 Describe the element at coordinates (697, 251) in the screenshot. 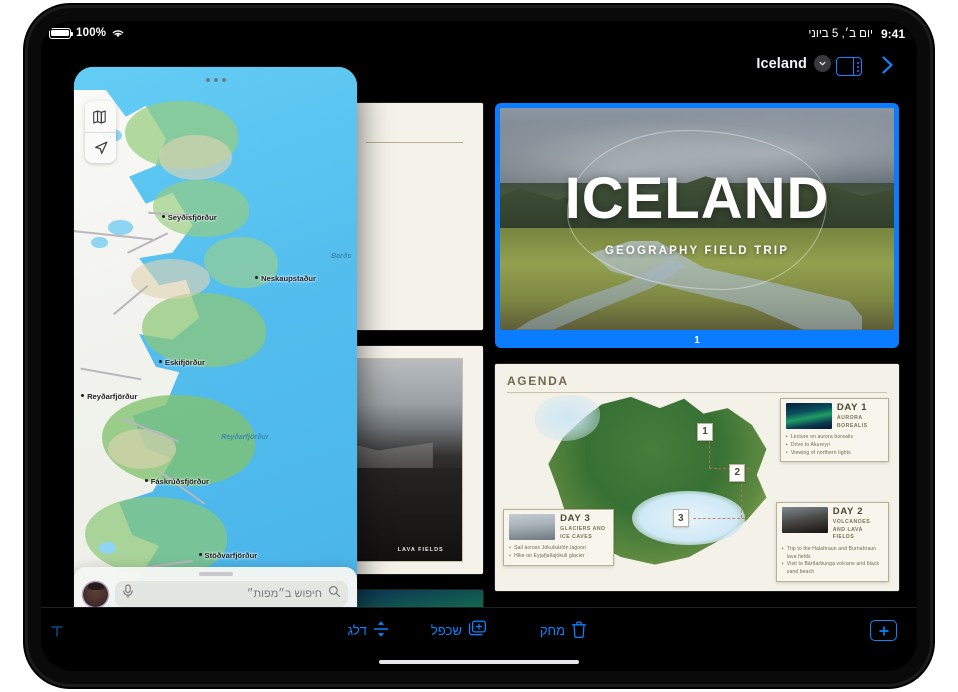

I see `slide-subtitle-text: GEOGRAPHY FIELD TRIP` at that location.